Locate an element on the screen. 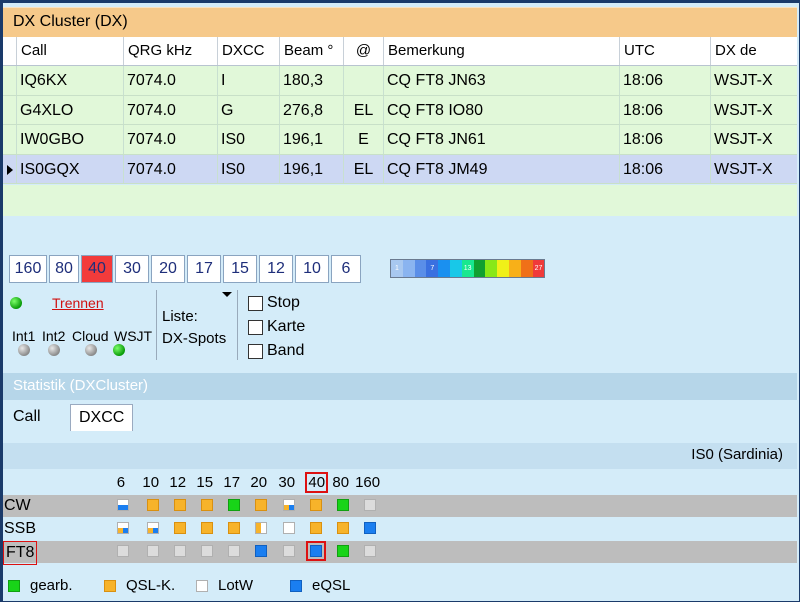  band-button-15: 15 is located at coordinates (240, 269).